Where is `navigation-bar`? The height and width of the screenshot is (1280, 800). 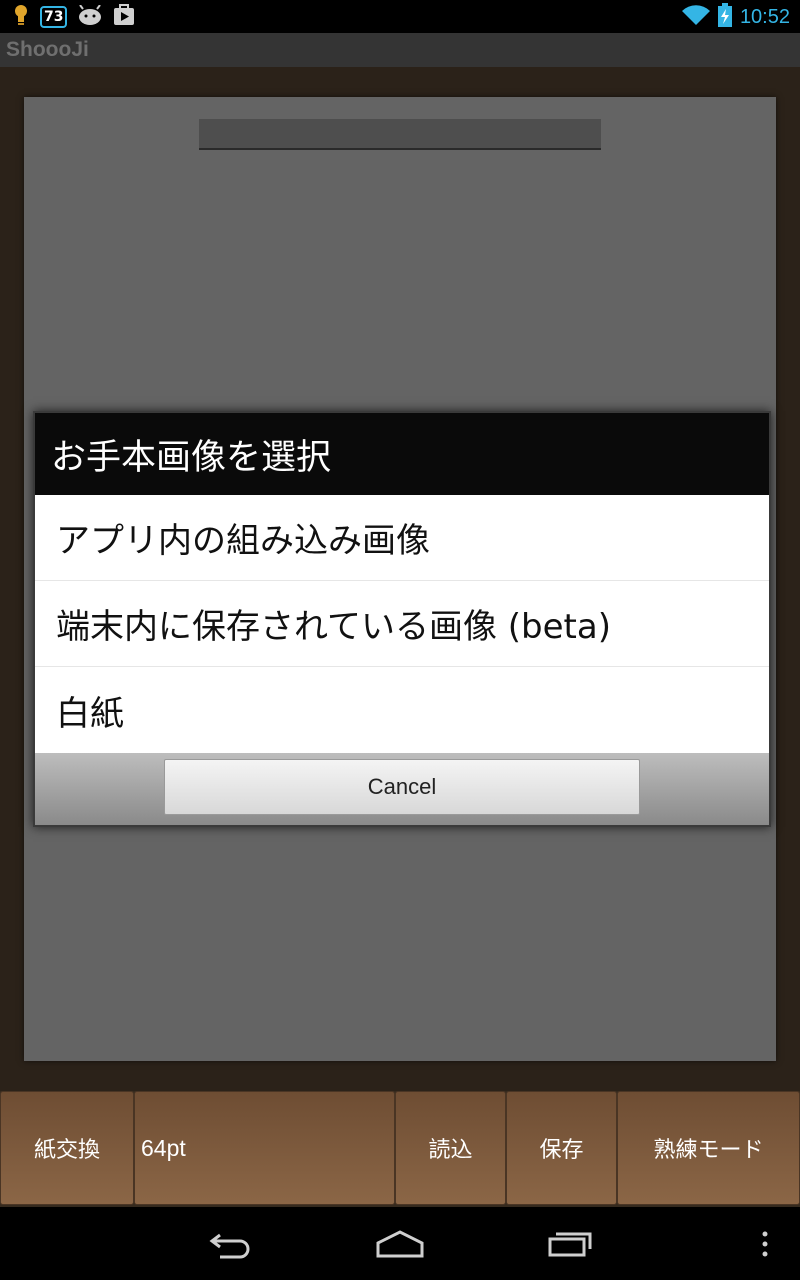
navigation-bar is located at coordinates (400, 1243).